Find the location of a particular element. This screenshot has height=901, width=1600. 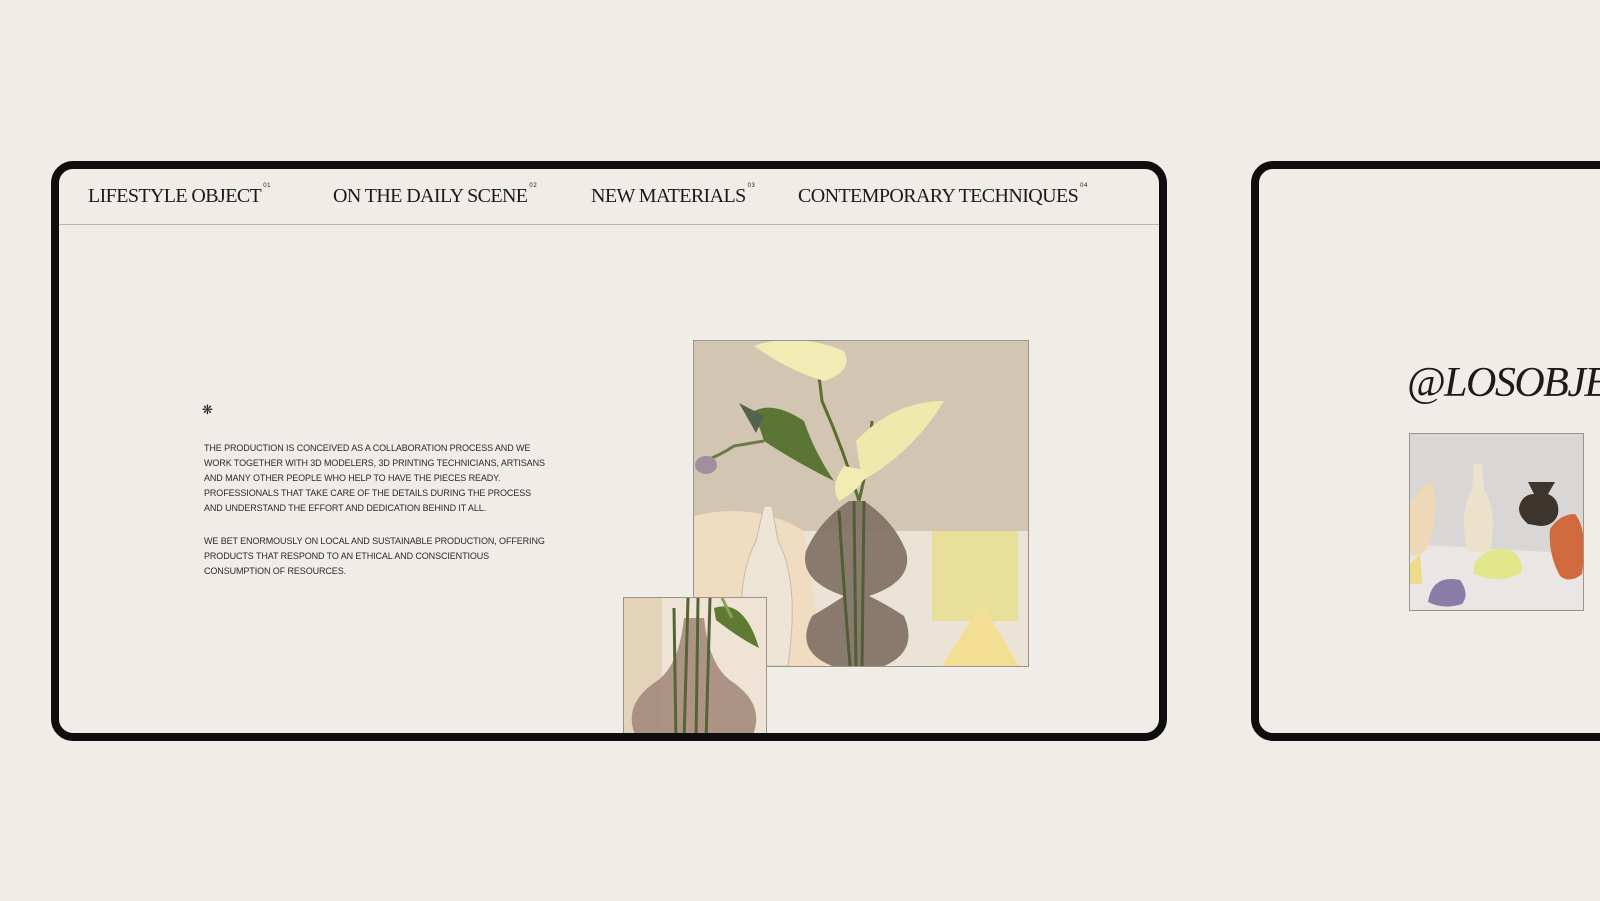

nav-item-new-materials: NEW MATERIALS 03 is located at coordinates (673, 195).